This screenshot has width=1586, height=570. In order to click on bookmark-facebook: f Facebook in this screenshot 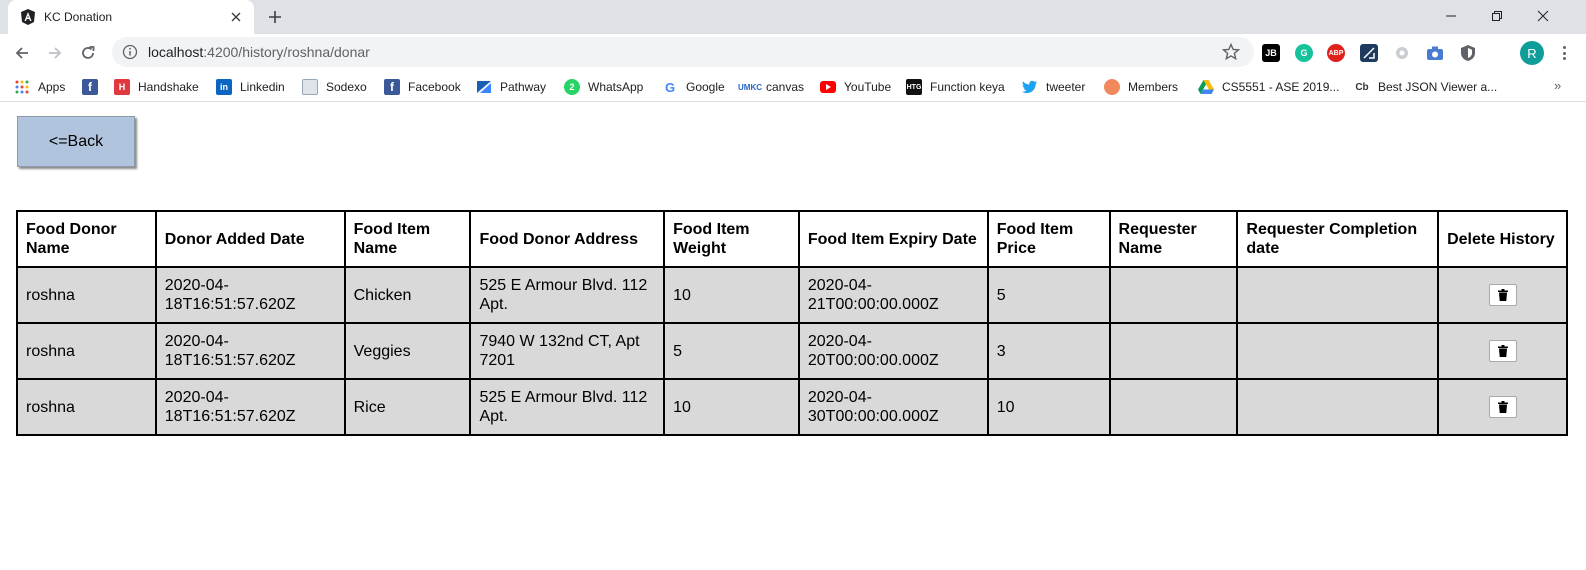, I will do `click(422, 87)`.